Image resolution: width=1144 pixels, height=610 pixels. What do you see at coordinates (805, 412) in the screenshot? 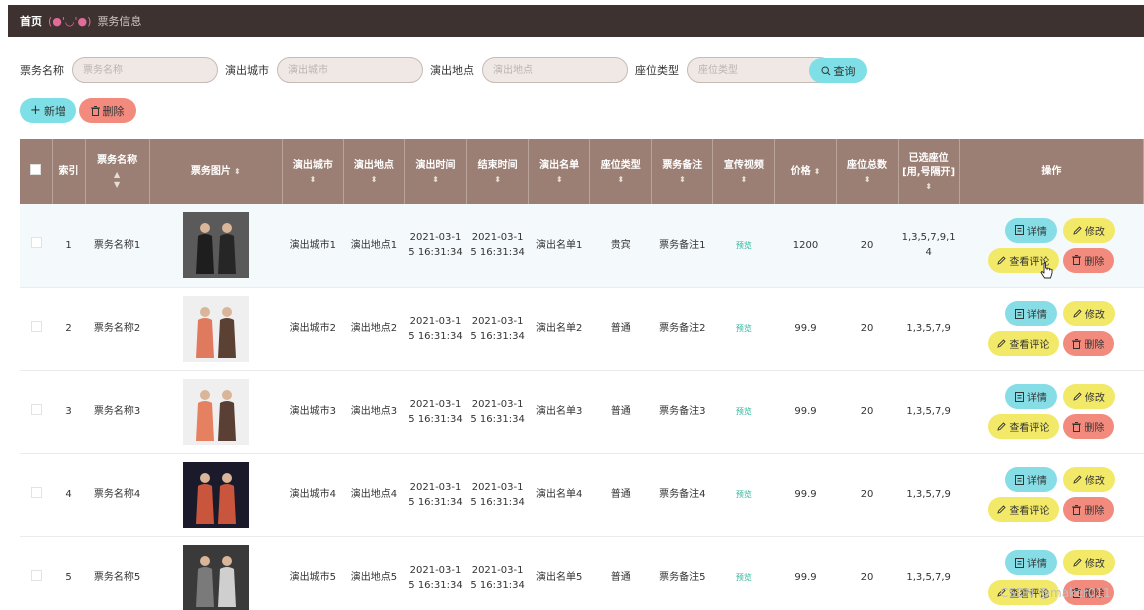
I see `cell-price: 99.9` at bounding box center [805, 412].